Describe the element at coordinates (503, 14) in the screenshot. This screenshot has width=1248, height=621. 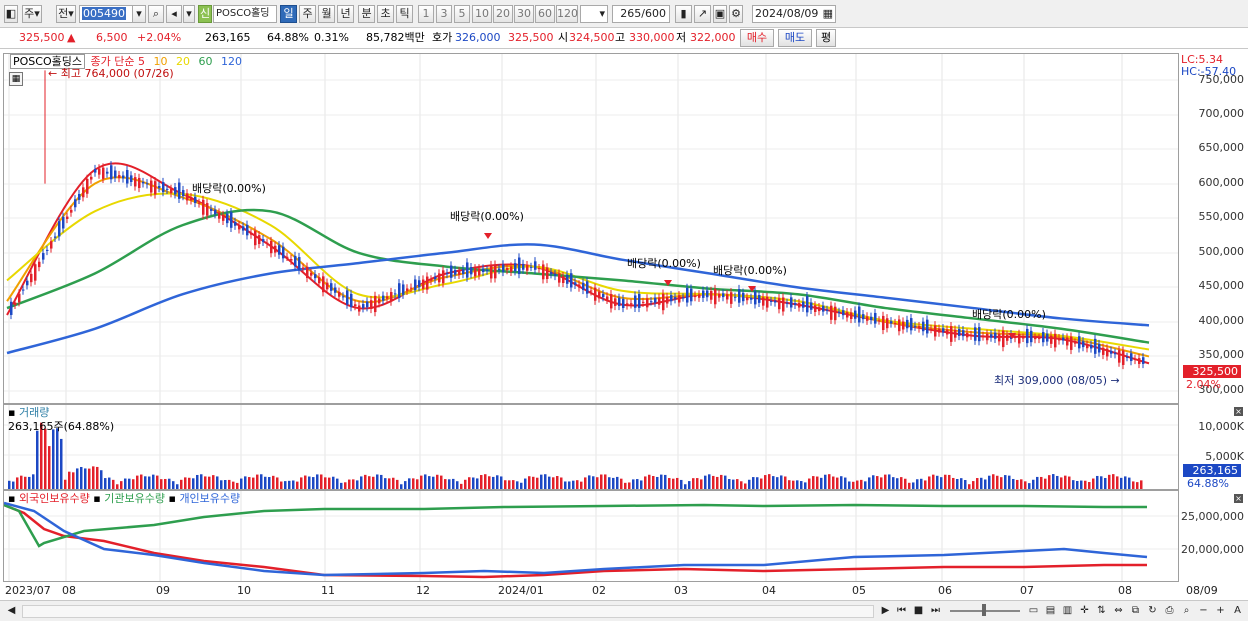
I see `interval-20: 20` at that location.